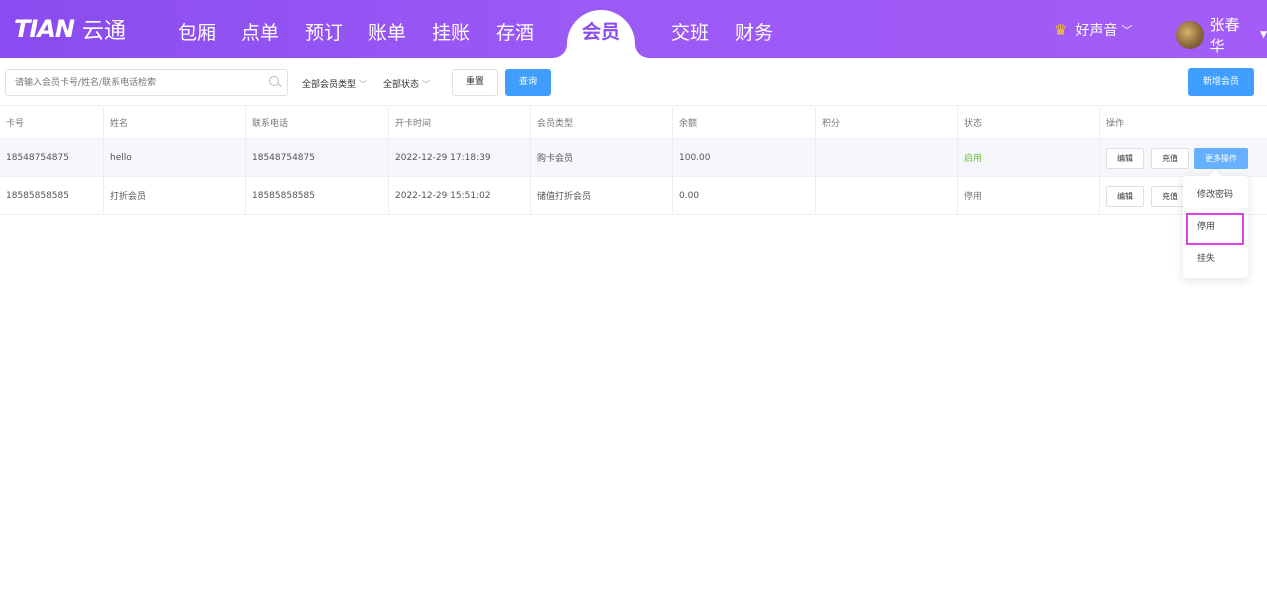 Image resolution: width=1267 pixels, height=610 pixels. Describe the element at coordinates (103, 31) in the screenshot. I see `logo-text: 云通` at that location.